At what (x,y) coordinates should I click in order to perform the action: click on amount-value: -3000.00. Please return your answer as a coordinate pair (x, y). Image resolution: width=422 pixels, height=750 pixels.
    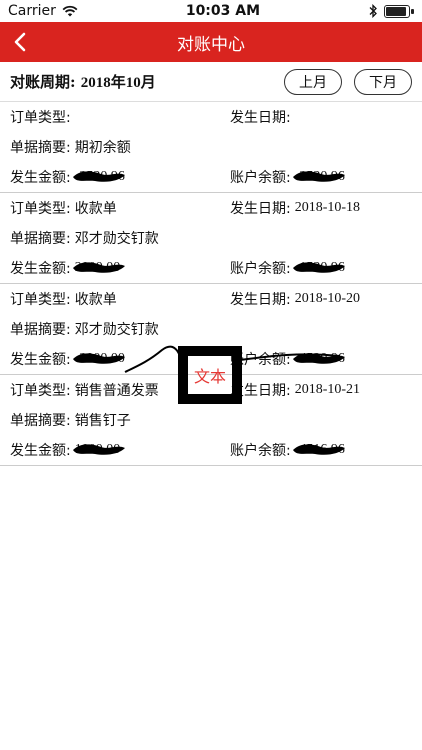
    Looking at the image, I should click on (98, 359).